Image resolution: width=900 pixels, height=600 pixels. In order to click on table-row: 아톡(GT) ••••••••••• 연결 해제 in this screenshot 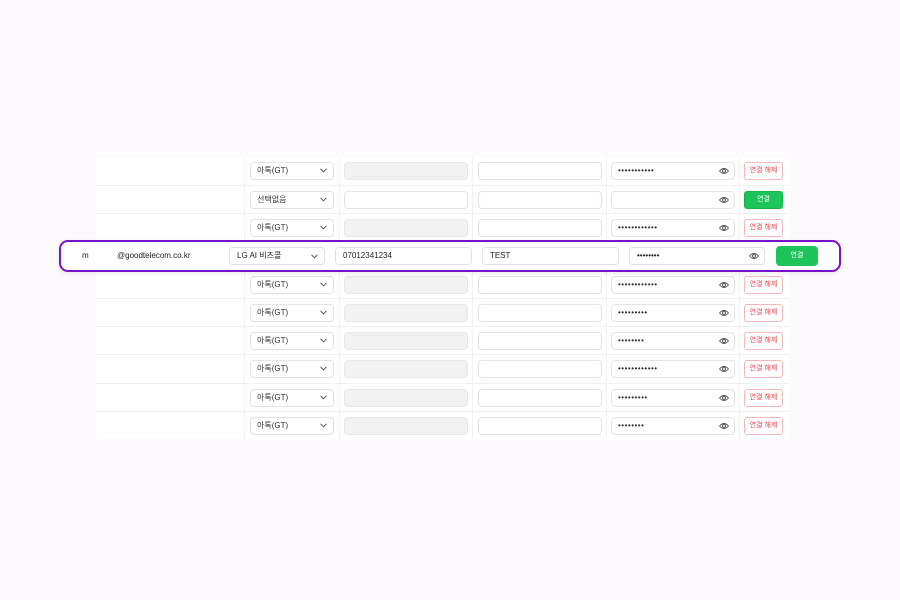, I will do `click(442, 171)`.